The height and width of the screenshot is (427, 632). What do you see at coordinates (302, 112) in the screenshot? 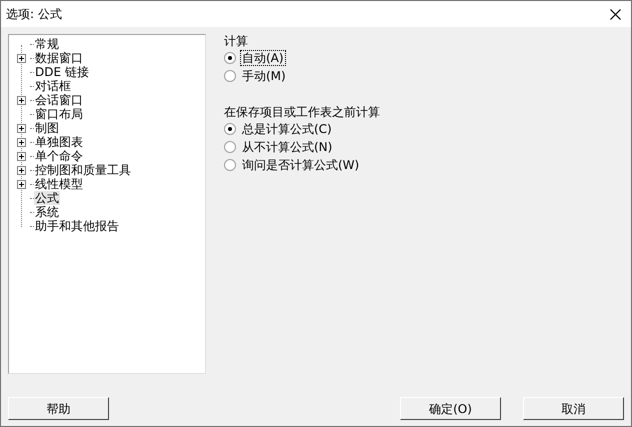
I see `group-heading: 在保存项目或工作表之前计算` at bounding box center [302, 112].